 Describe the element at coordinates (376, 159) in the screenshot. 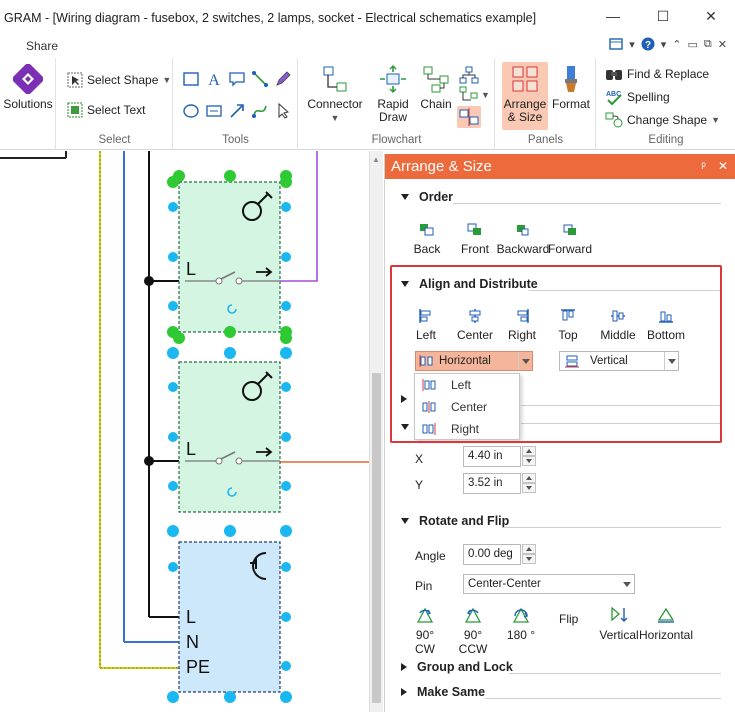

I see `scroll-up-icon: ▲` at that location.